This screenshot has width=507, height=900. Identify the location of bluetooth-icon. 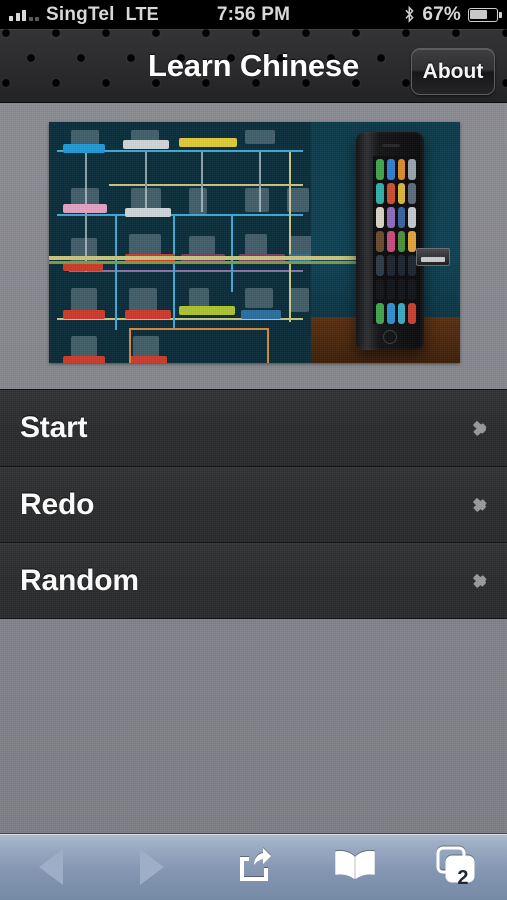
(409, 14).